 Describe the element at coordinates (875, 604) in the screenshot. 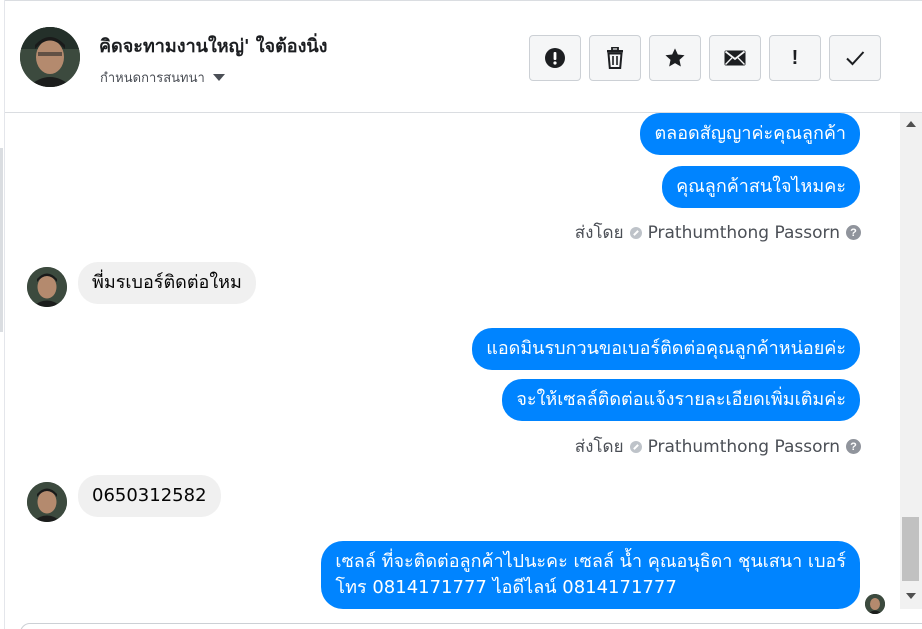

I see `seen-avatar` at that location.